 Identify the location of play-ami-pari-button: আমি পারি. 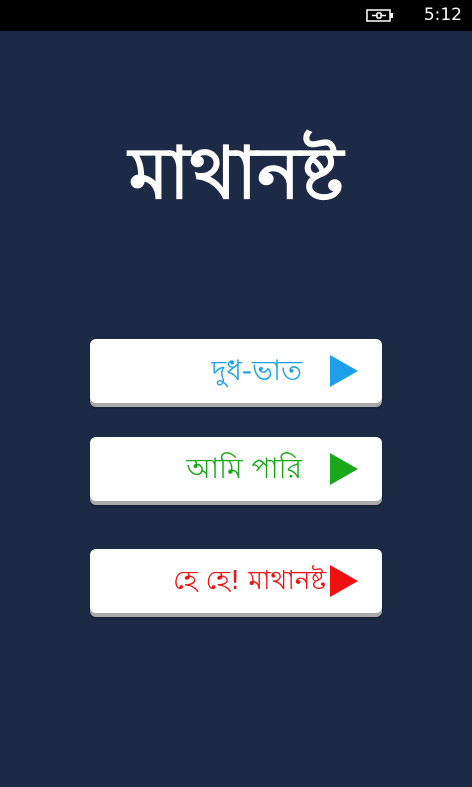
(236, 469).